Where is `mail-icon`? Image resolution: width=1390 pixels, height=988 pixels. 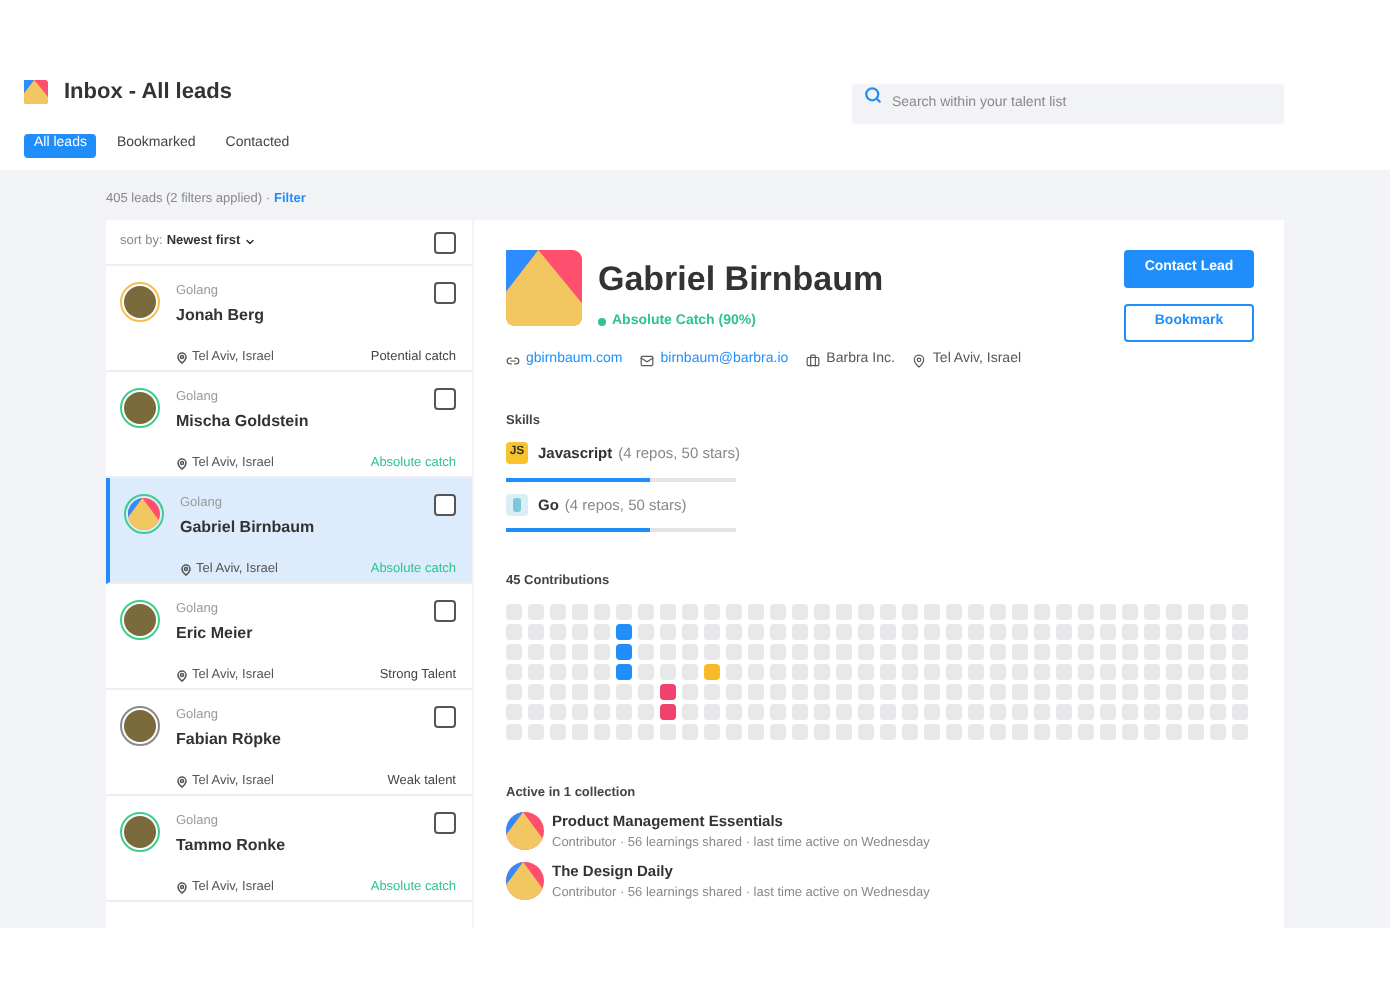
mail-icon is located at coordinates (647, 360).